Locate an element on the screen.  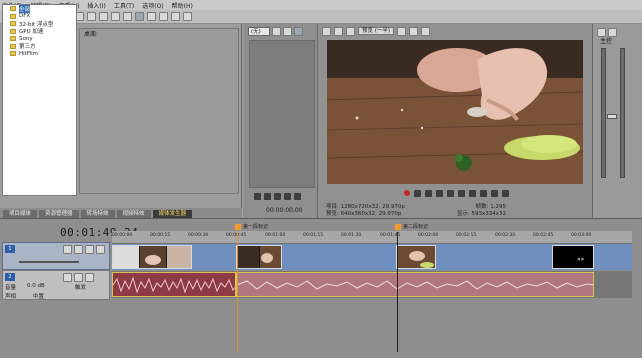
trimmer-view is located at coordinates (282, 114).